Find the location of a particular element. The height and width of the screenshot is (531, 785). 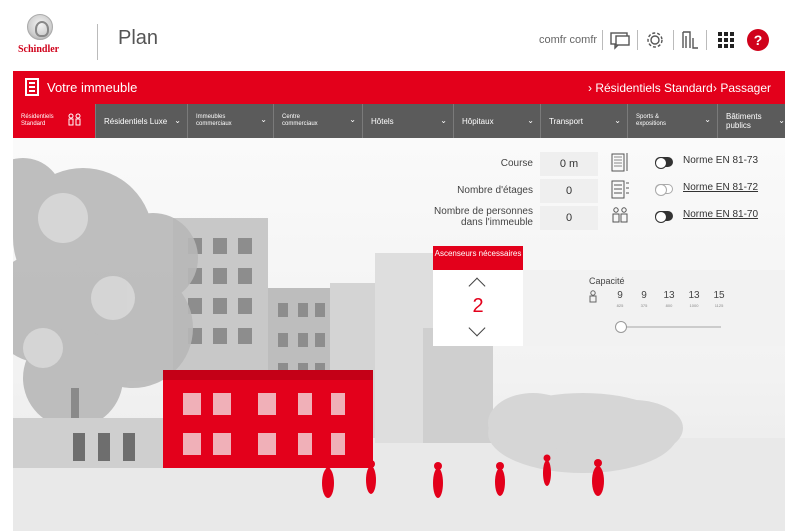

breadcrumb-passenger: › Passager is located at coordinates (742, 88).